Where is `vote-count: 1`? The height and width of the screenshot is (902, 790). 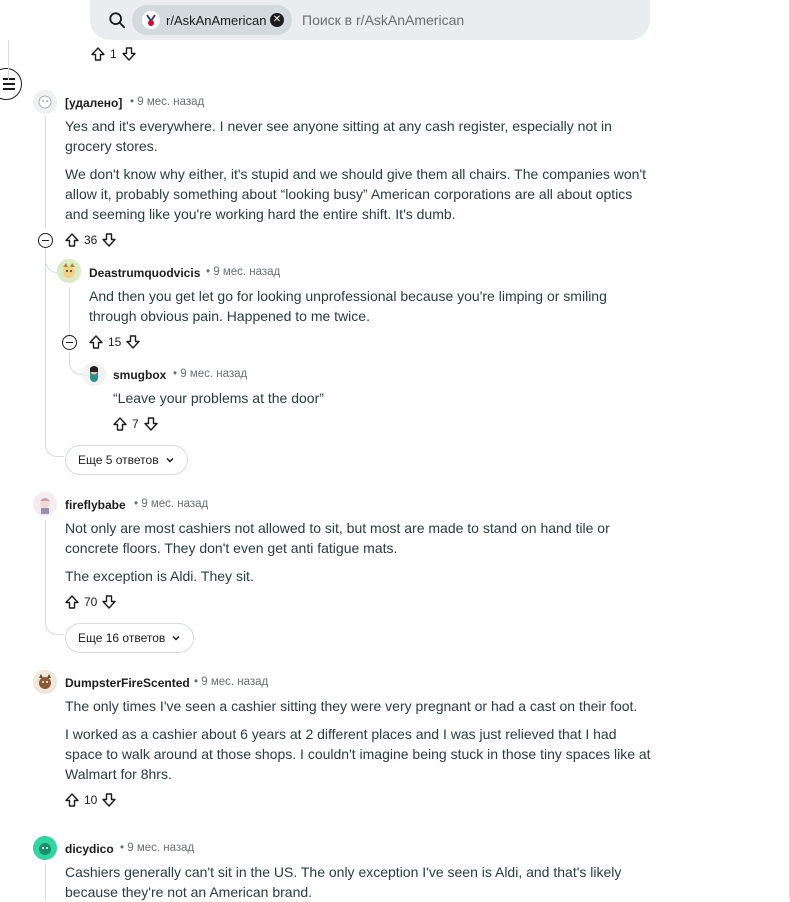
vote-count: 1 is located at coordinates (113, 54).